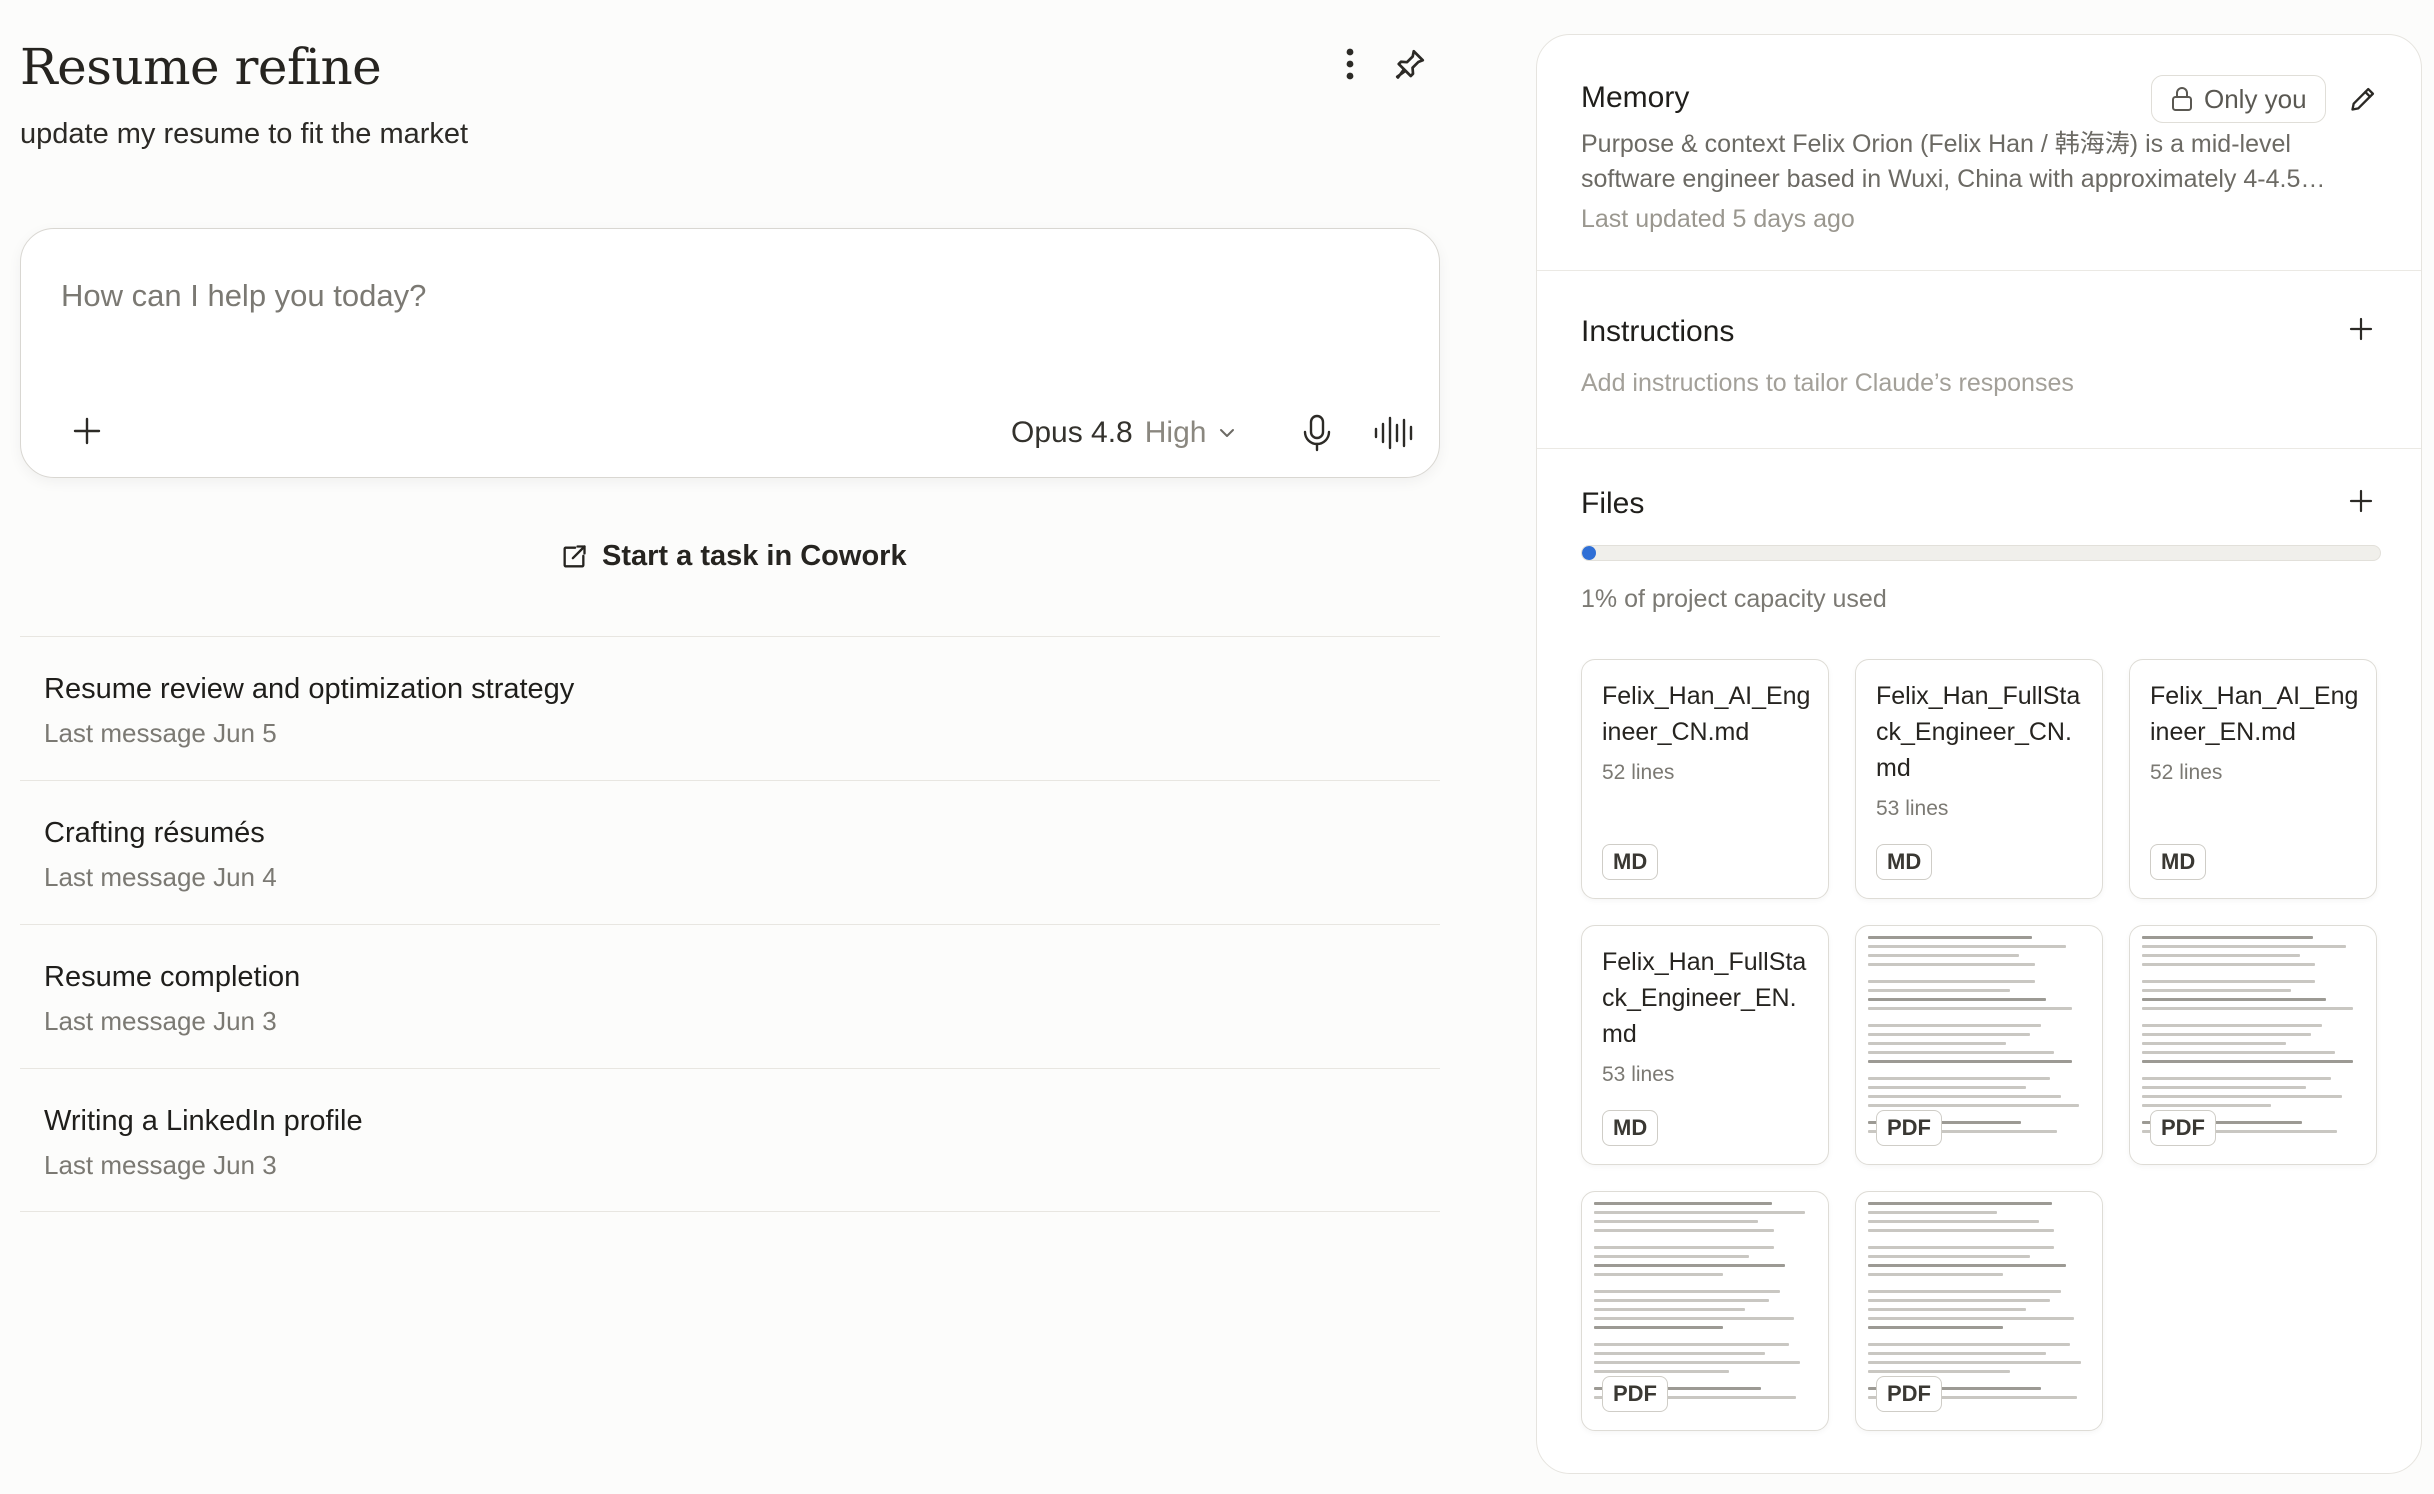  What do you see at coordinates (1317, 433) in the screenshot?
I see `dictation-button` at bounding box center [1317, 433].